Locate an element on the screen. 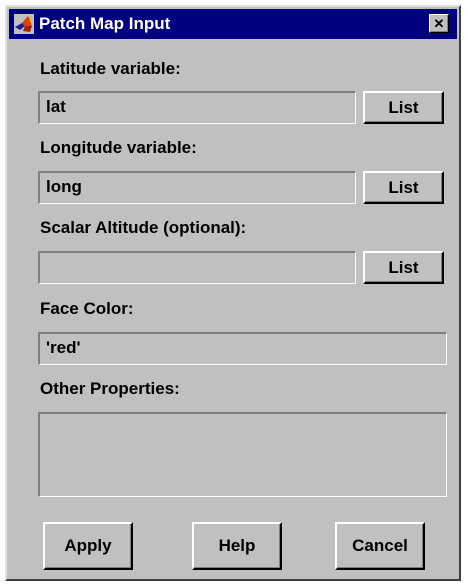  other-properties-label: Other Properties: is located at coordinates (110, 388).